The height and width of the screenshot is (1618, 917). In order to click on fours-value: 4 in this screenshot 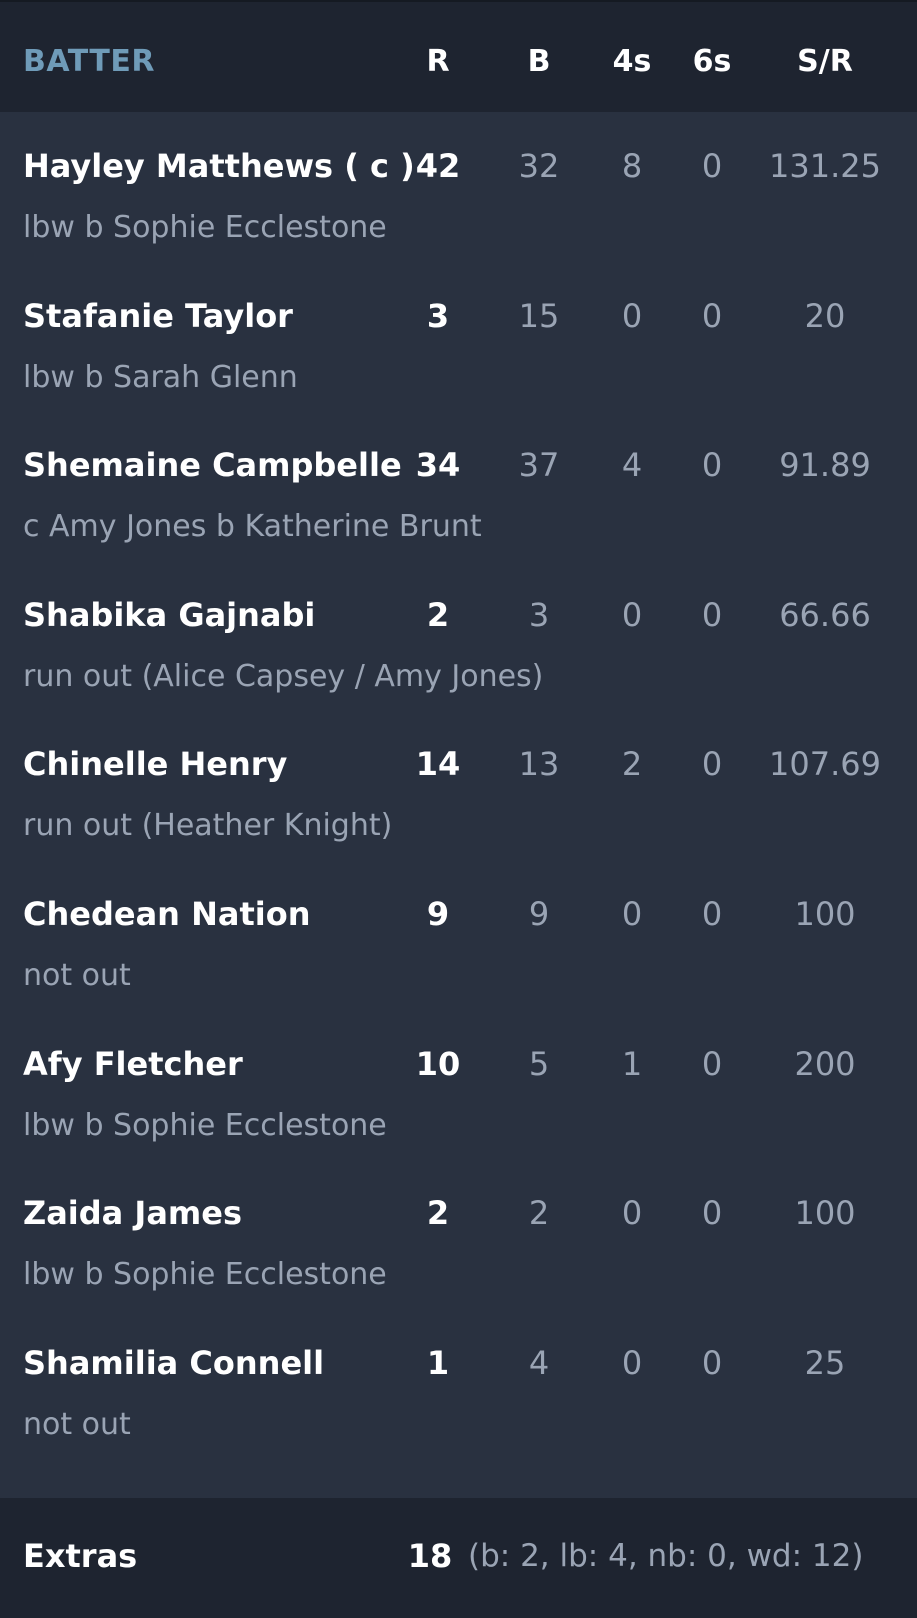, I will do `click(632, 465)`.